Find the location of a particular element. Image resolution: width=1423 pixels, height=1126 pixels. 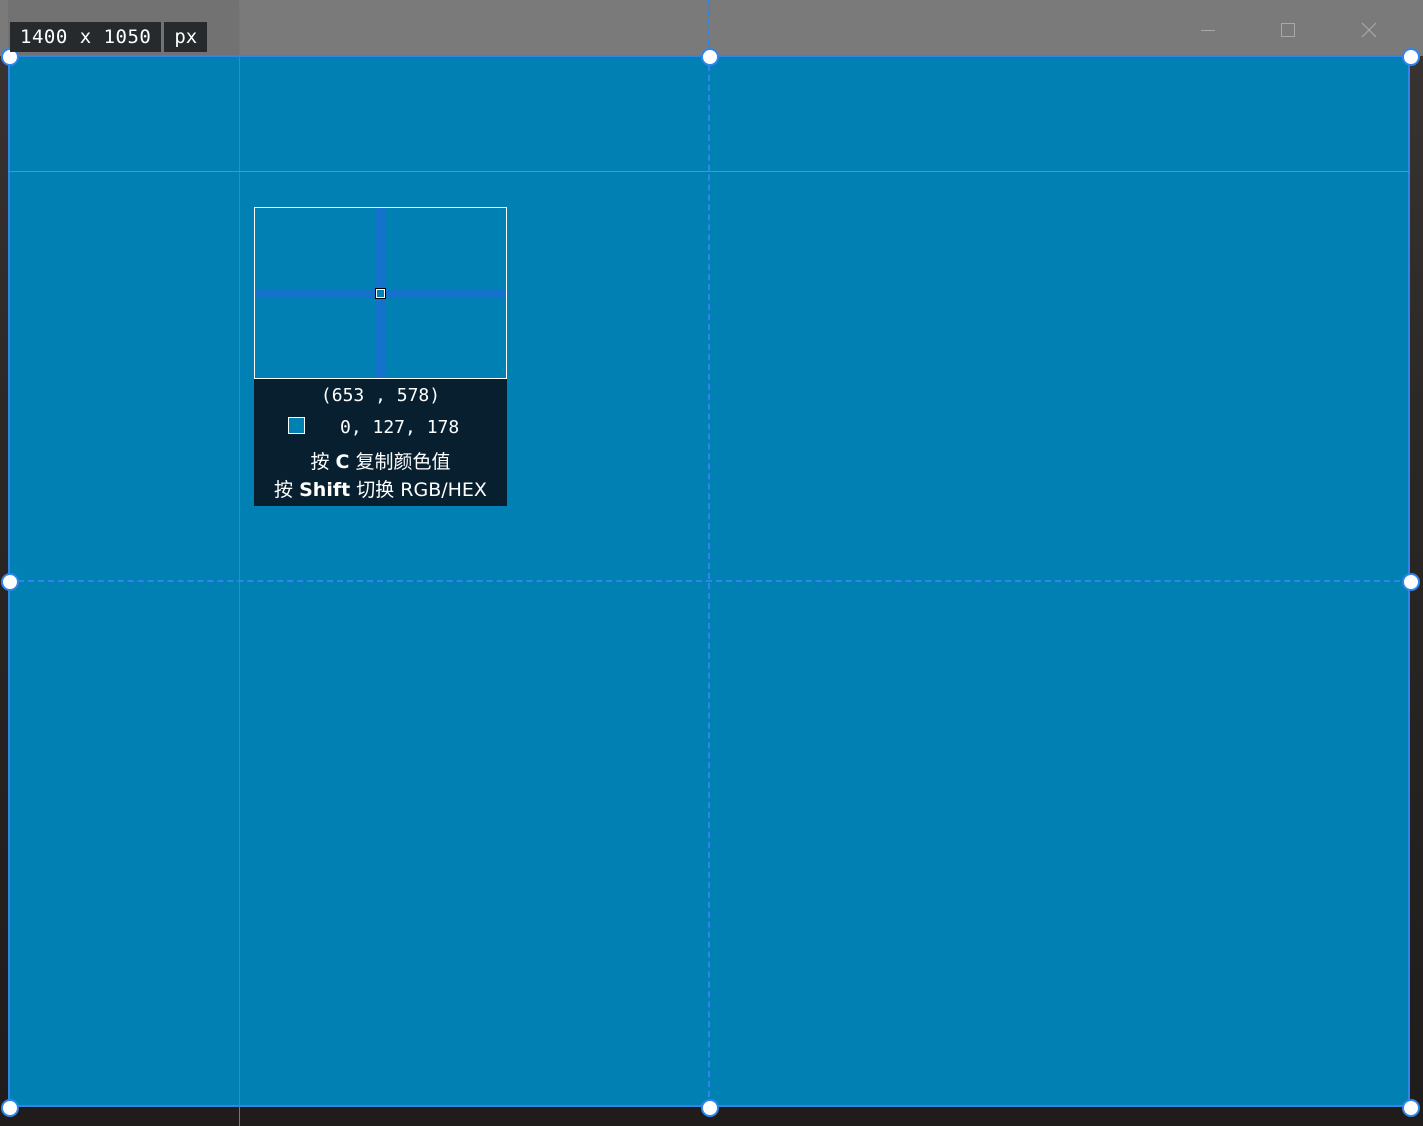

color-value: 0, 127, 178 is located at coordinates (400, 427).